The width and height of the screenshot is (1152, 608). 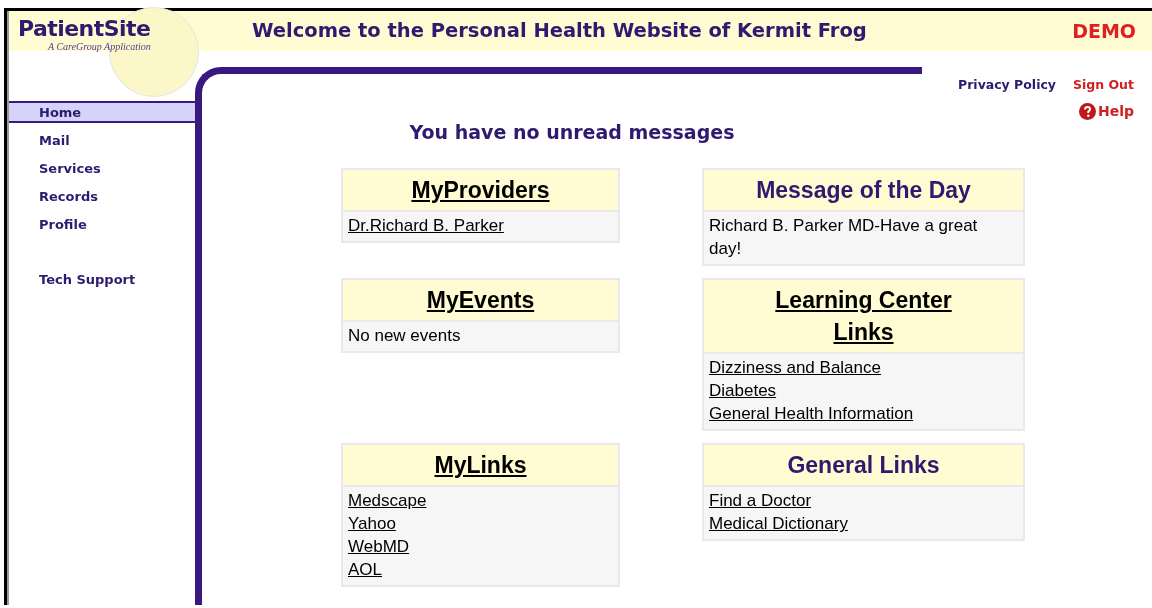 What do you see at coordinates (1106, 111) in the screenshot?
I see `help-link: Help` at bounding box center [1106, 111].